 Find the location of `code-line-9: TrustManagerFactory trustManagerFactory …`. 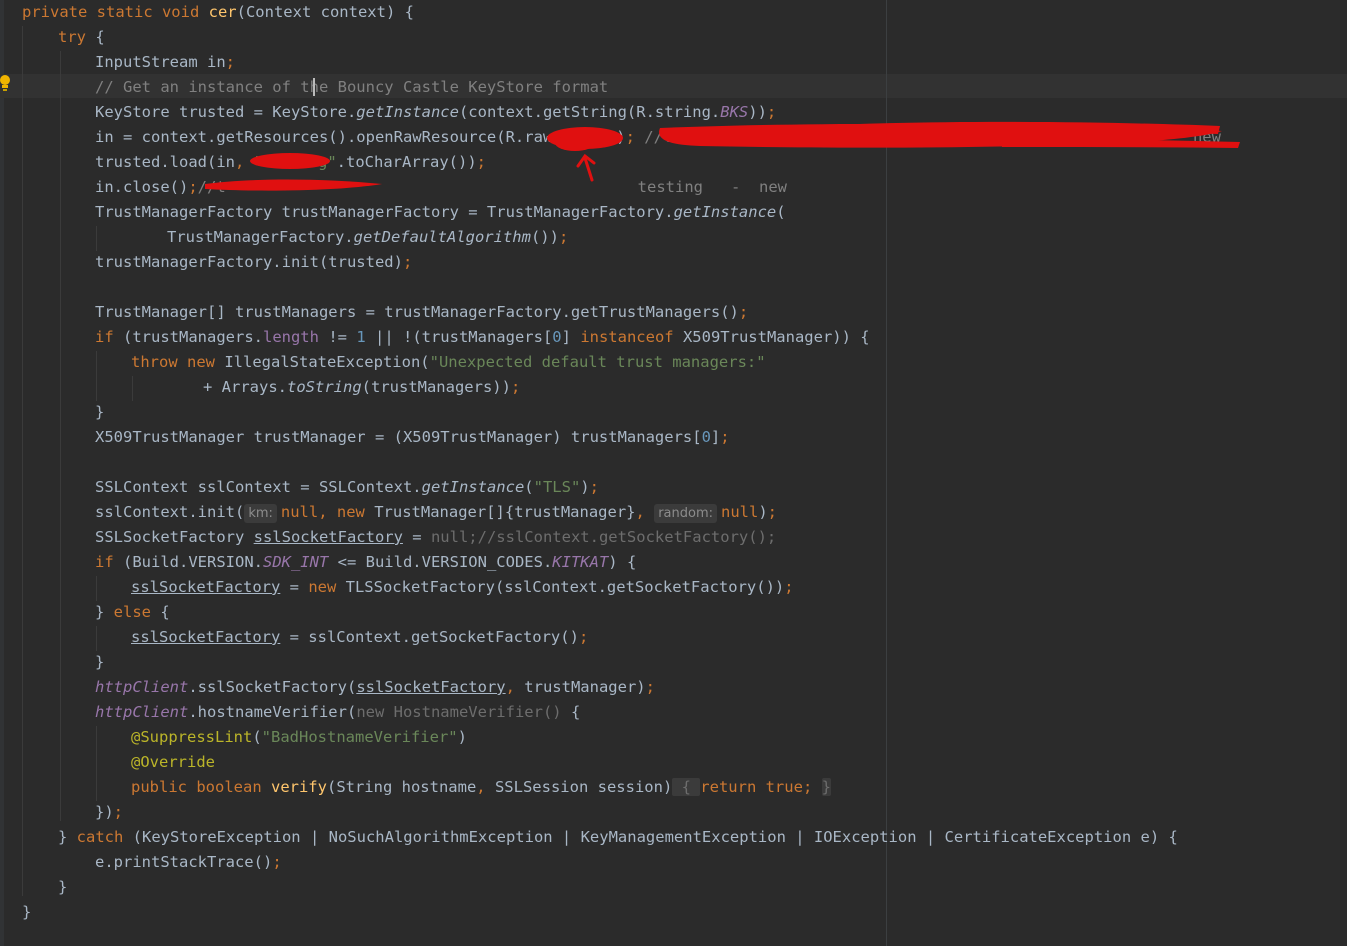

code-line-9: TrustManagerFactory trustManagerFactory … is located at coordinates (440, 212).